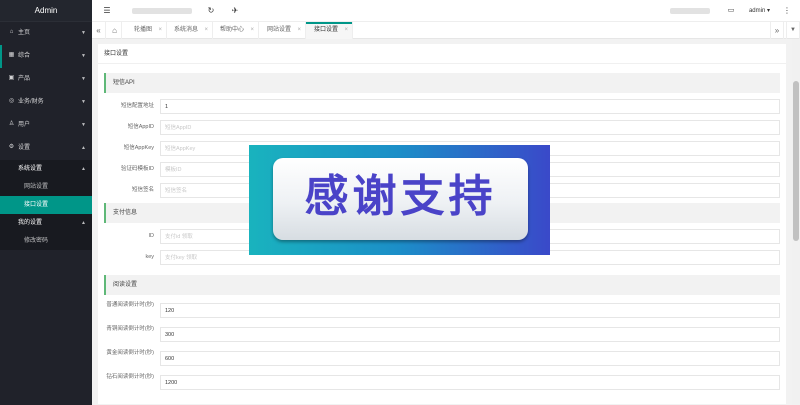 This screenshot has width=800, height=405. I want to click on menu-toggle-icon: ☰, so click(107, 11).